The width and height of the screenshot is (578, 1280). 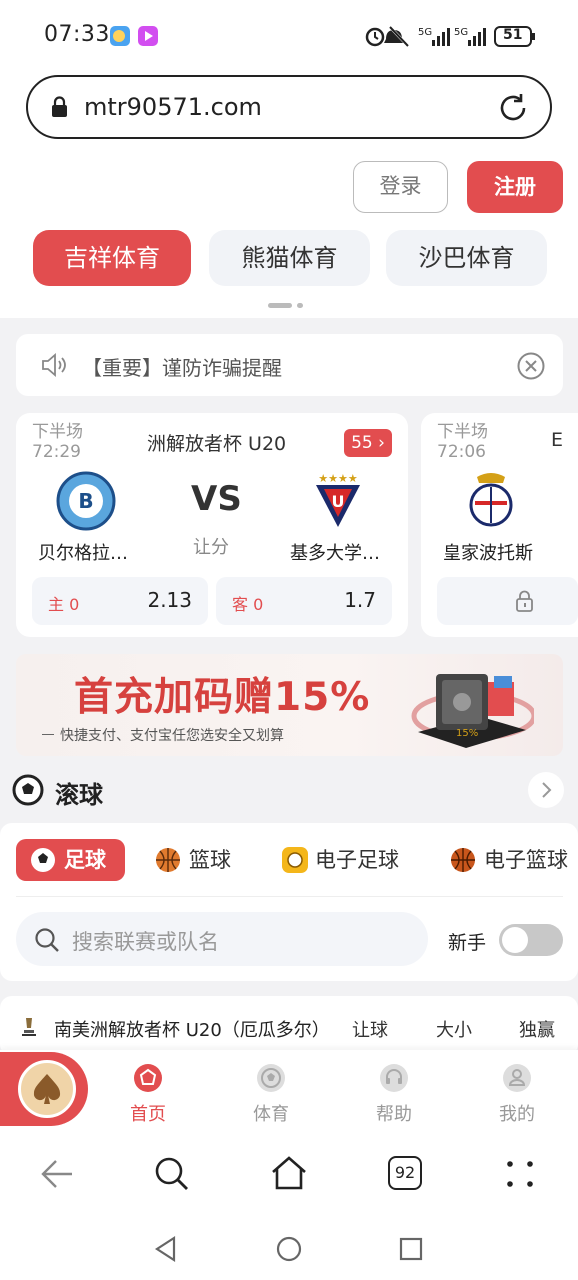 What do you see at coordinates (289, 258) in the screenshot?
I see `provider-tab-panda: 熊猫体育` at bounding box center [289, 258].